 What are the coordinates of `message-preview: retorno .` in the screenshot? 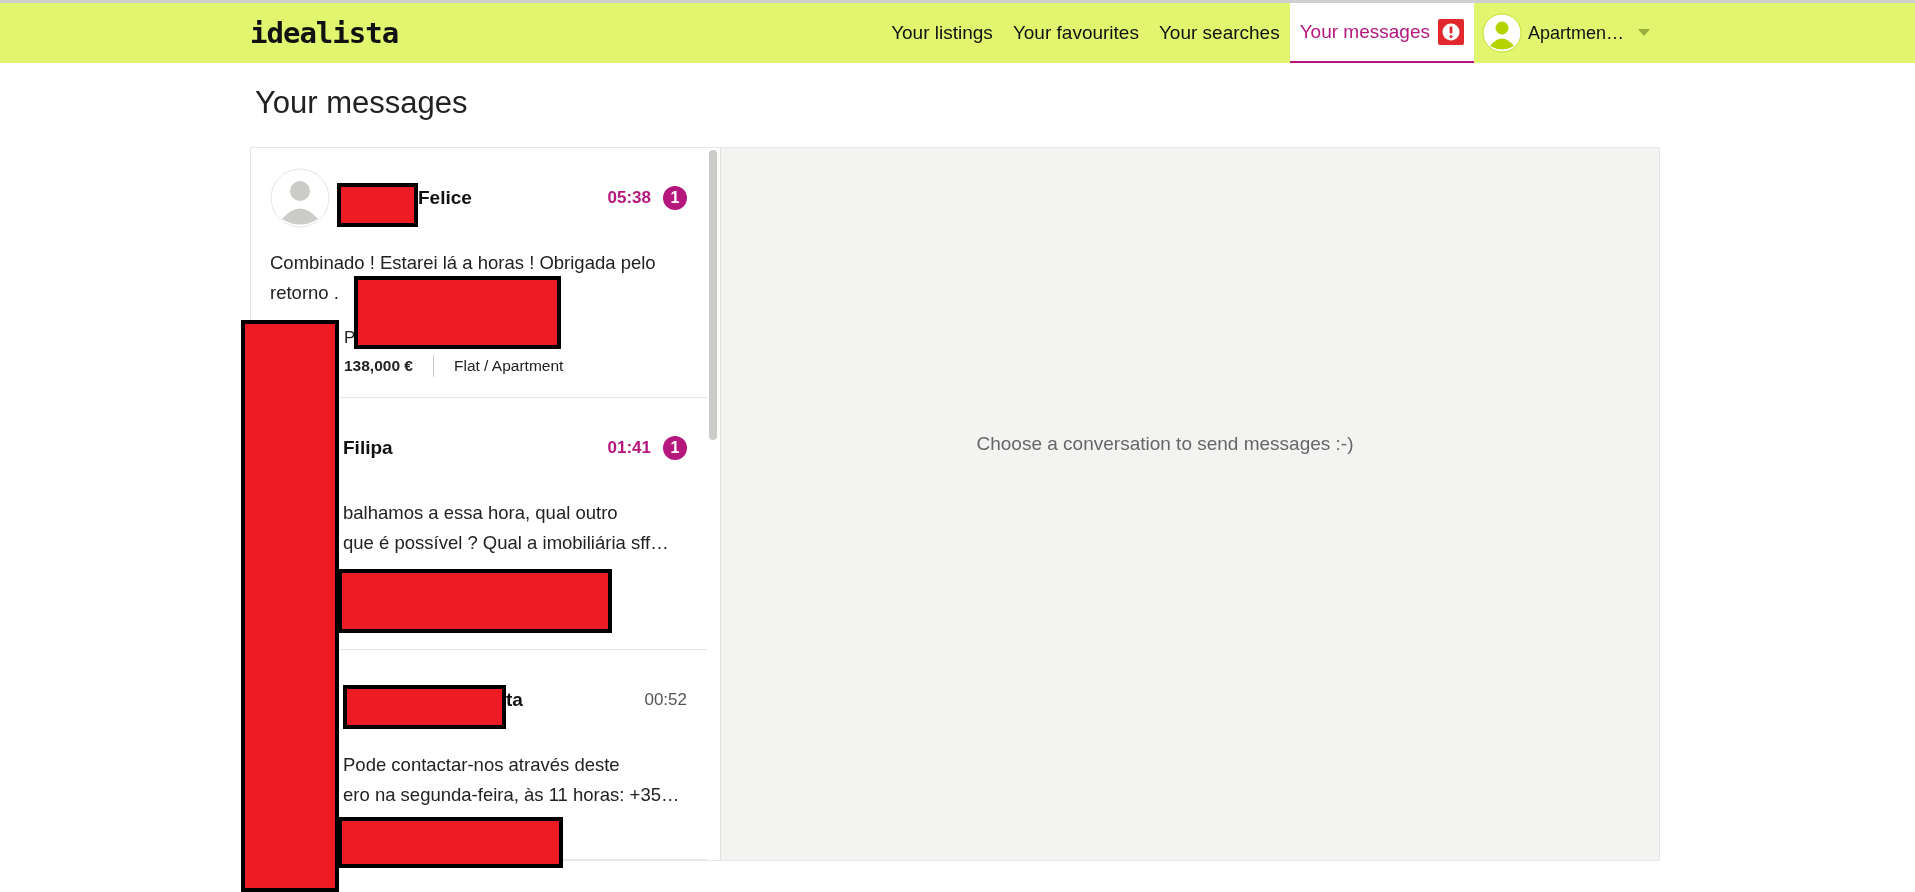 It's located at (305, 293).